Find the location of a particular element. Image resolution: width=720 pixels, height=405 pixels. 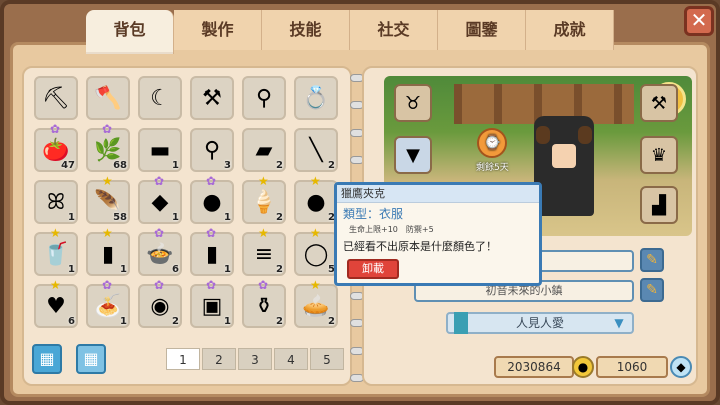

inventory-slot: ▬ 1 is located at coordinates (160, 150).